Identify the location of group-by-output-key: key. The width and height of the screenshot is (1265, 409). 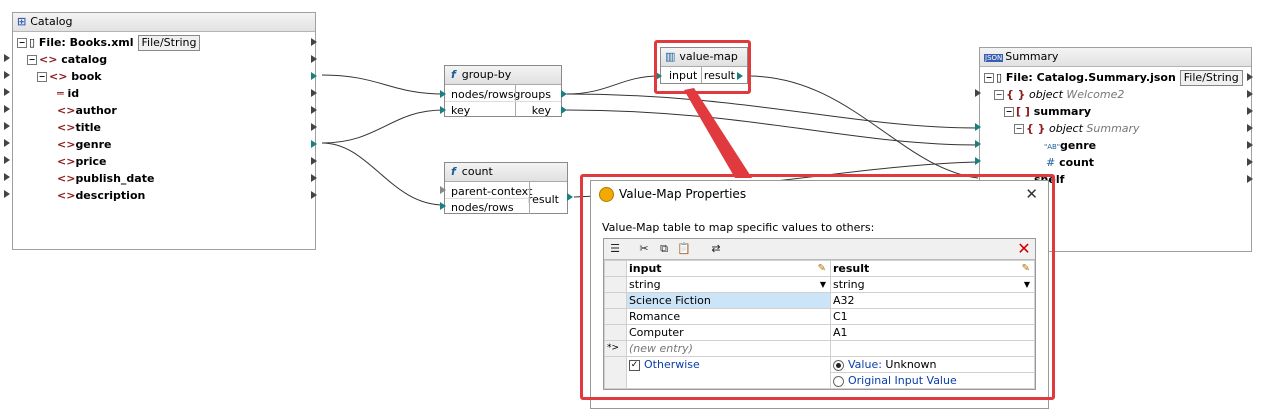
(541, 110).